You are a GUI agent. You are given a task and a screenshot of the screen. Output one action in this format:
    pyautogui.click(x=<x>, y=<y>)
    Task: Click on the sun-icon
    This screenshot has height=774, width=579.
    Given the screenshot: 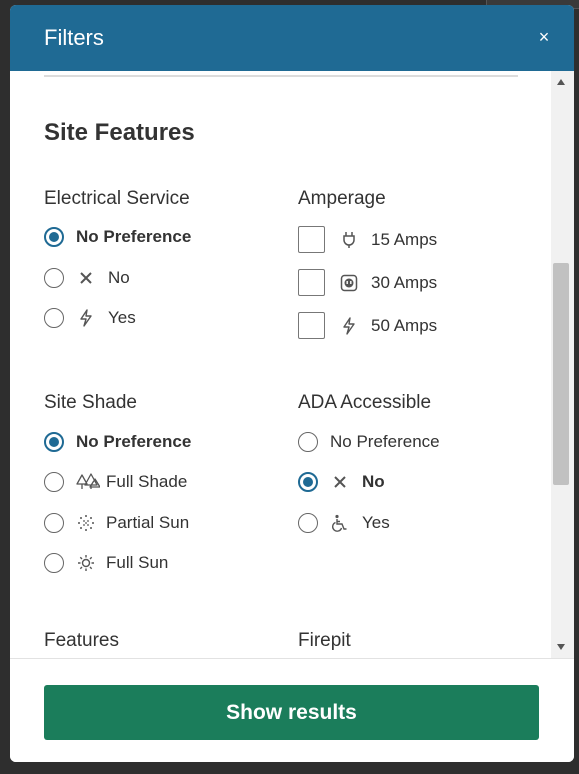 What is the action you would take?
    pyautogui.click(x=86, y=563)
    